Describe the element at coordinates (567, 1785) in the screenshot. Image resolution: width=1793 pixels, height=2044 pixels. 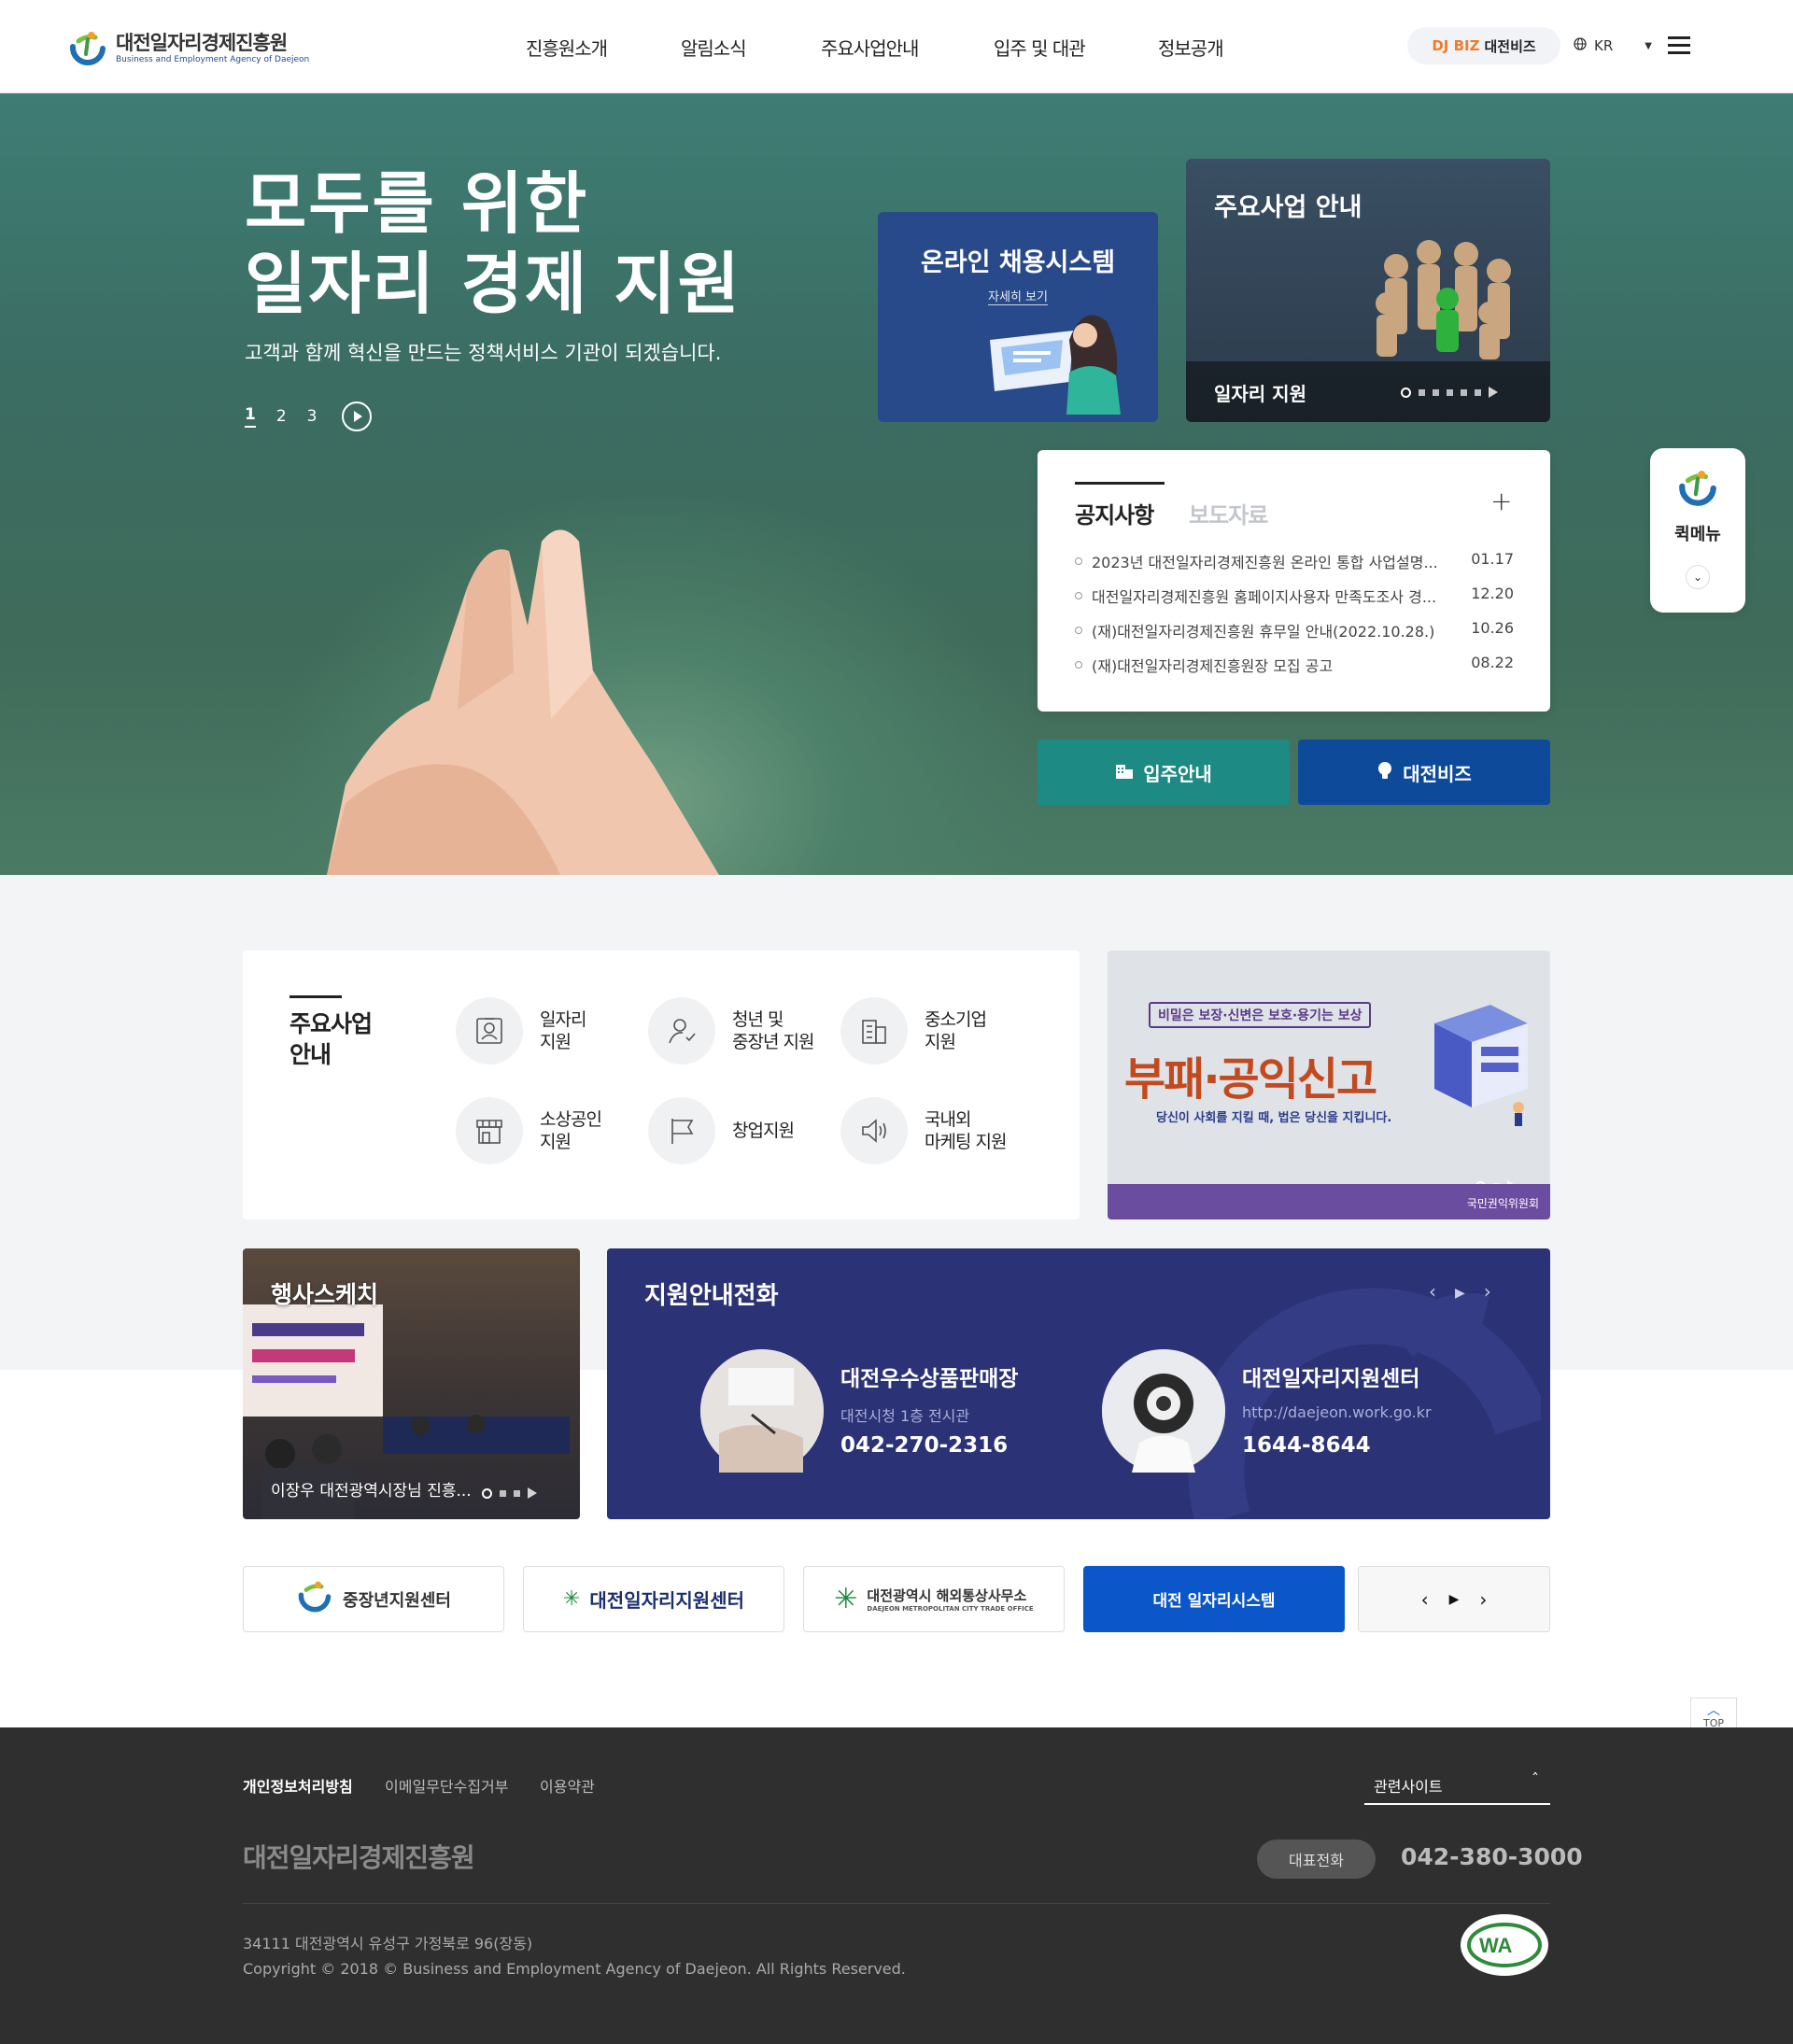
I see `footer-link-terms: 이용약관` at that location.